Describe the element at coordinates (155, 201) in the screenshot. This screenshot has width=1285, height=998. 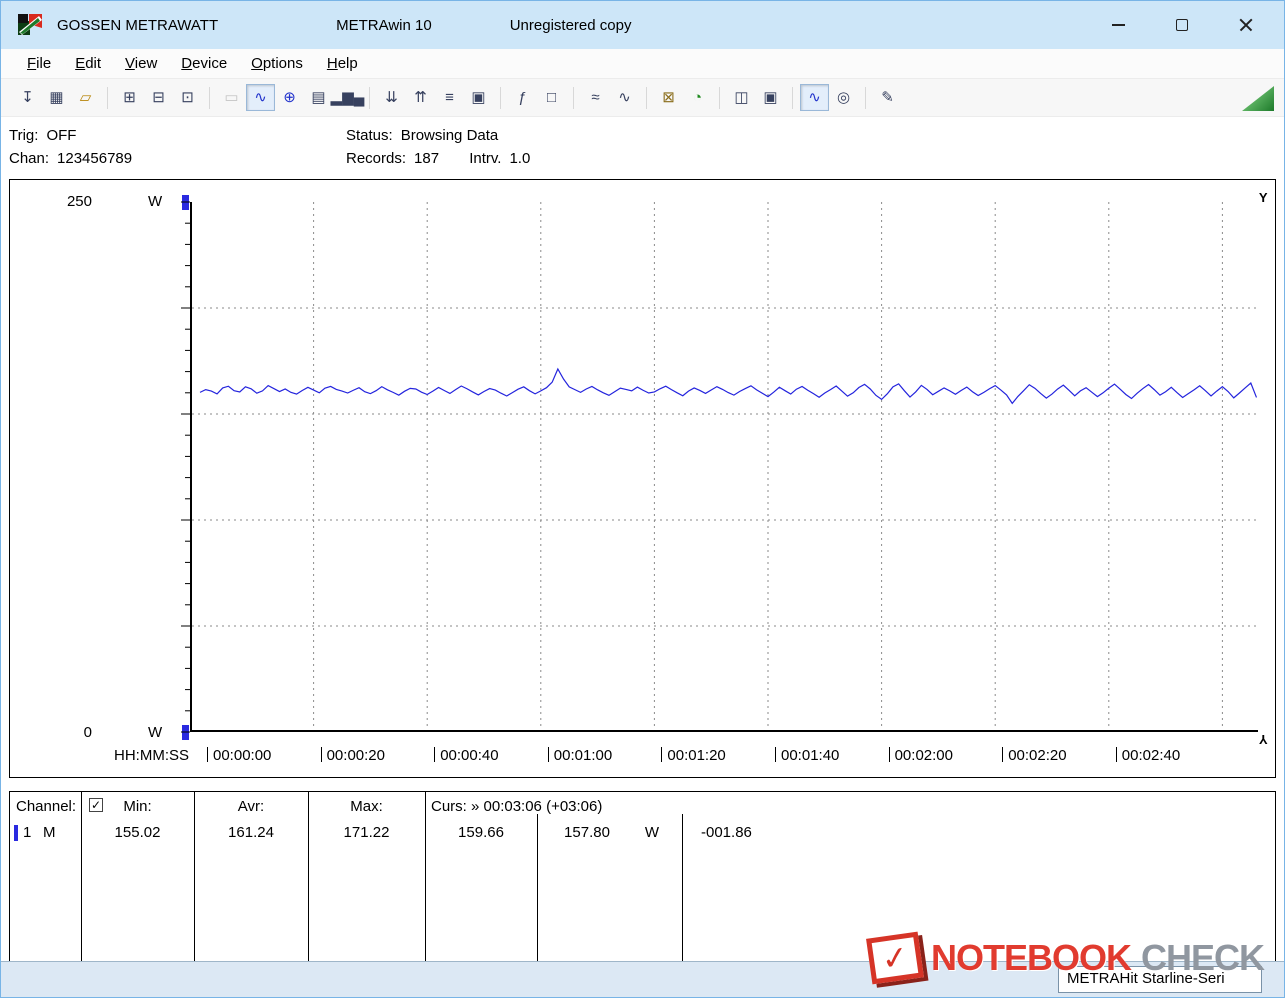
I see `y-unit-top: W` at that location.